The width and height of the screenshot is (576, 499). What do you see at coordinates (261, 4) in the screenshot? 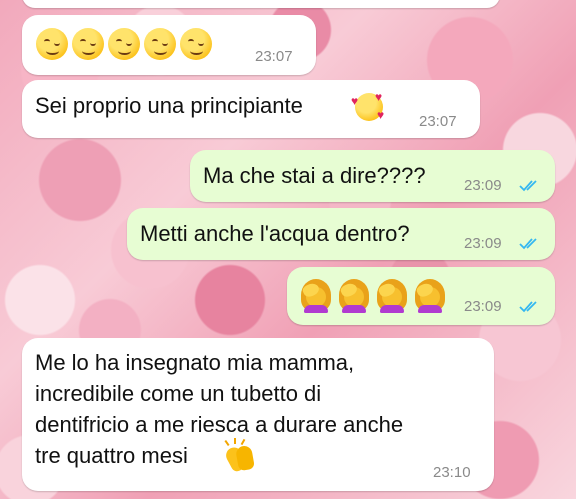
I see `message-bubble-cutoff` at bounding box center [261, 4].